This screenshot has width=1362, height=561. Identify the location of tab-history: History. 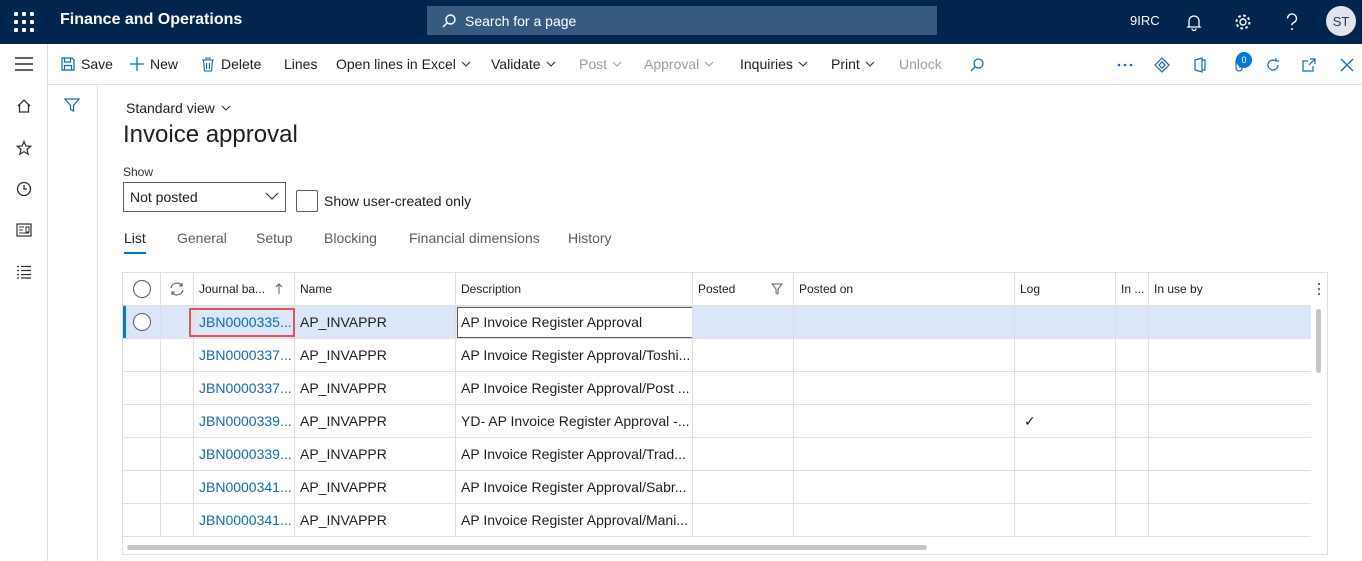
(590, 238).